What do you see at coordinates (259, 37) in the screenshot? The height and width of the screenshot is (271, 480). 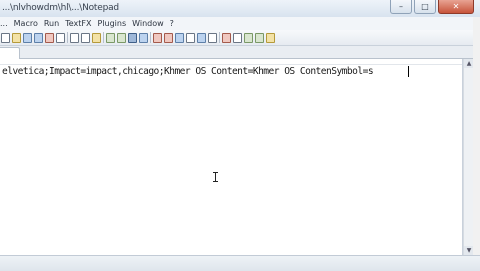 I see `macro-run-icon` at bounding box center [259, 37].